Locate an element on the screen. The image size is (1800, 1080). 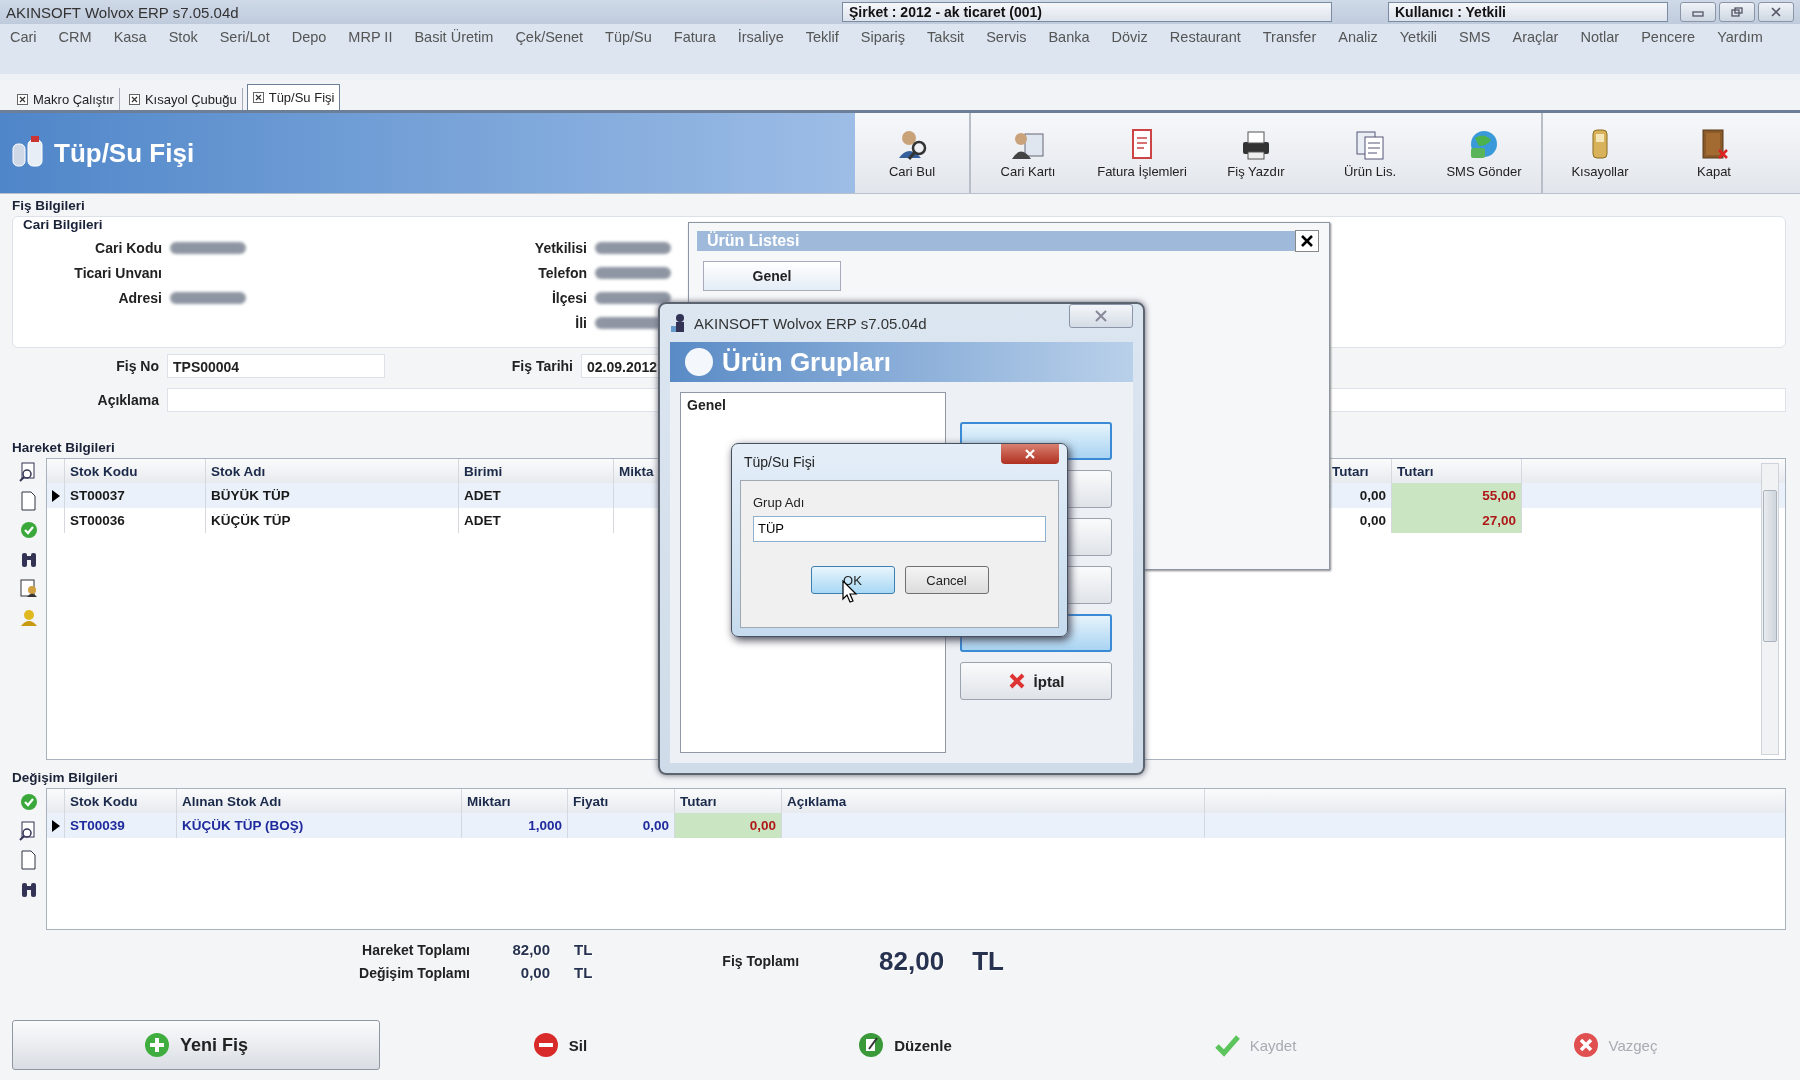
table-cell: KÜÇÜK TÜP is located at coordinates (332, 520).